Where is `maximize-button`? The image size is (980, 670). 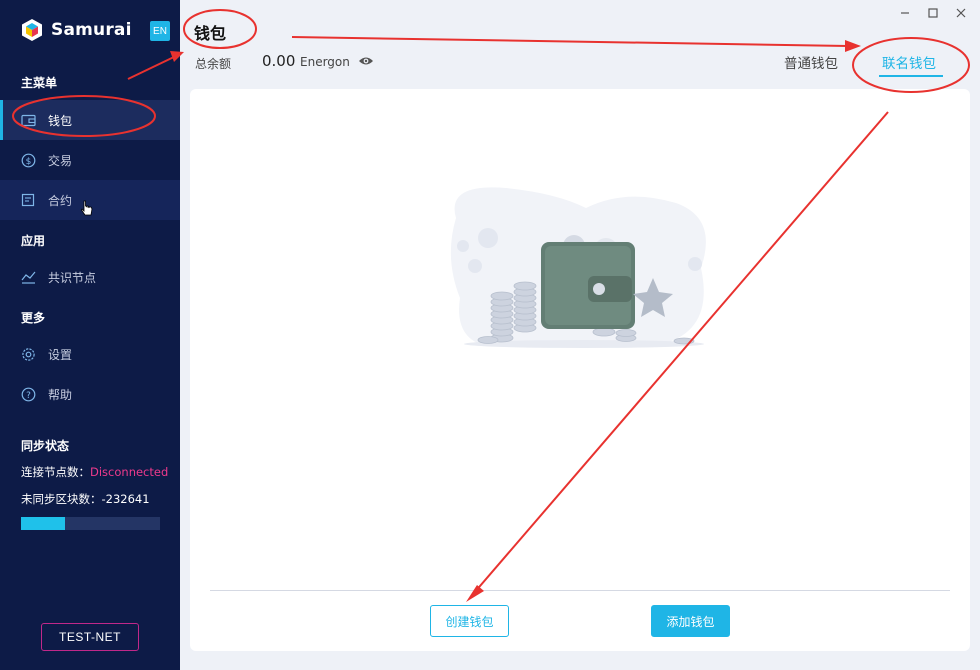 maximize-button is located at coordinates (933, 13).